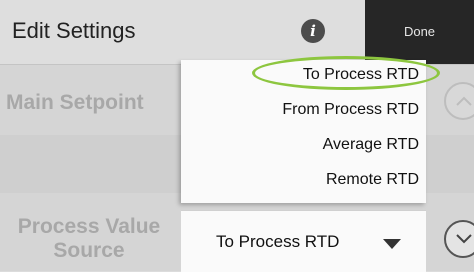  I want to click on process-value-source-select: To Process RTD, so click(303, 241).